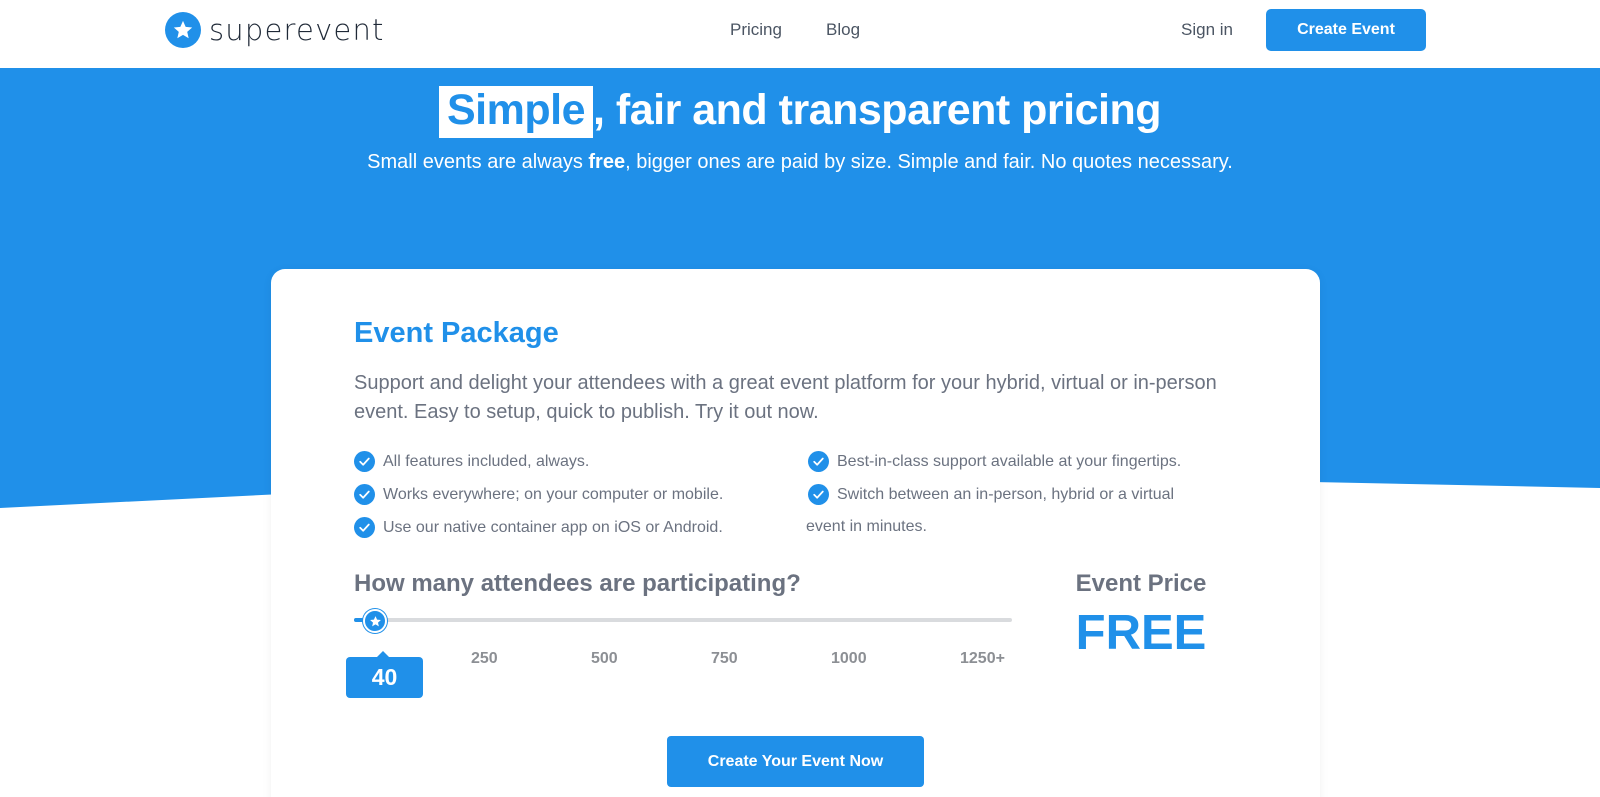  I want to click on subtitle-pre: Small events are always, so click(478, 162).